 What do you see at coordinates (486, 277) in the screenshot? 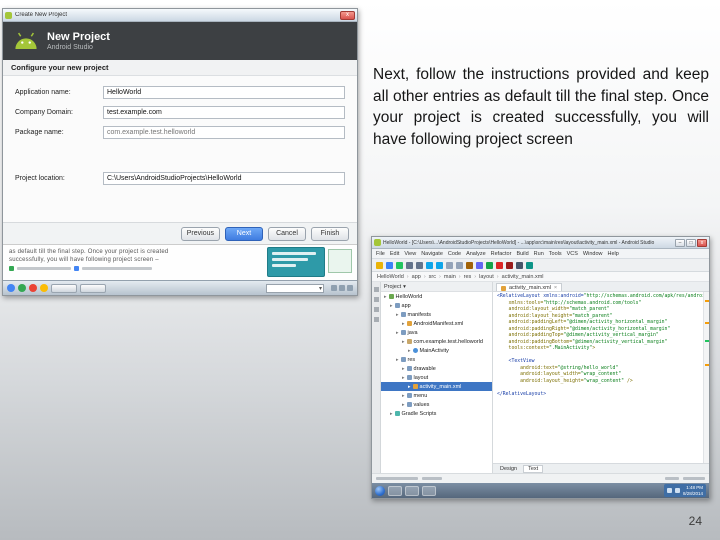
I see `crumb-layout: layout` at bounding box center [486, 277].